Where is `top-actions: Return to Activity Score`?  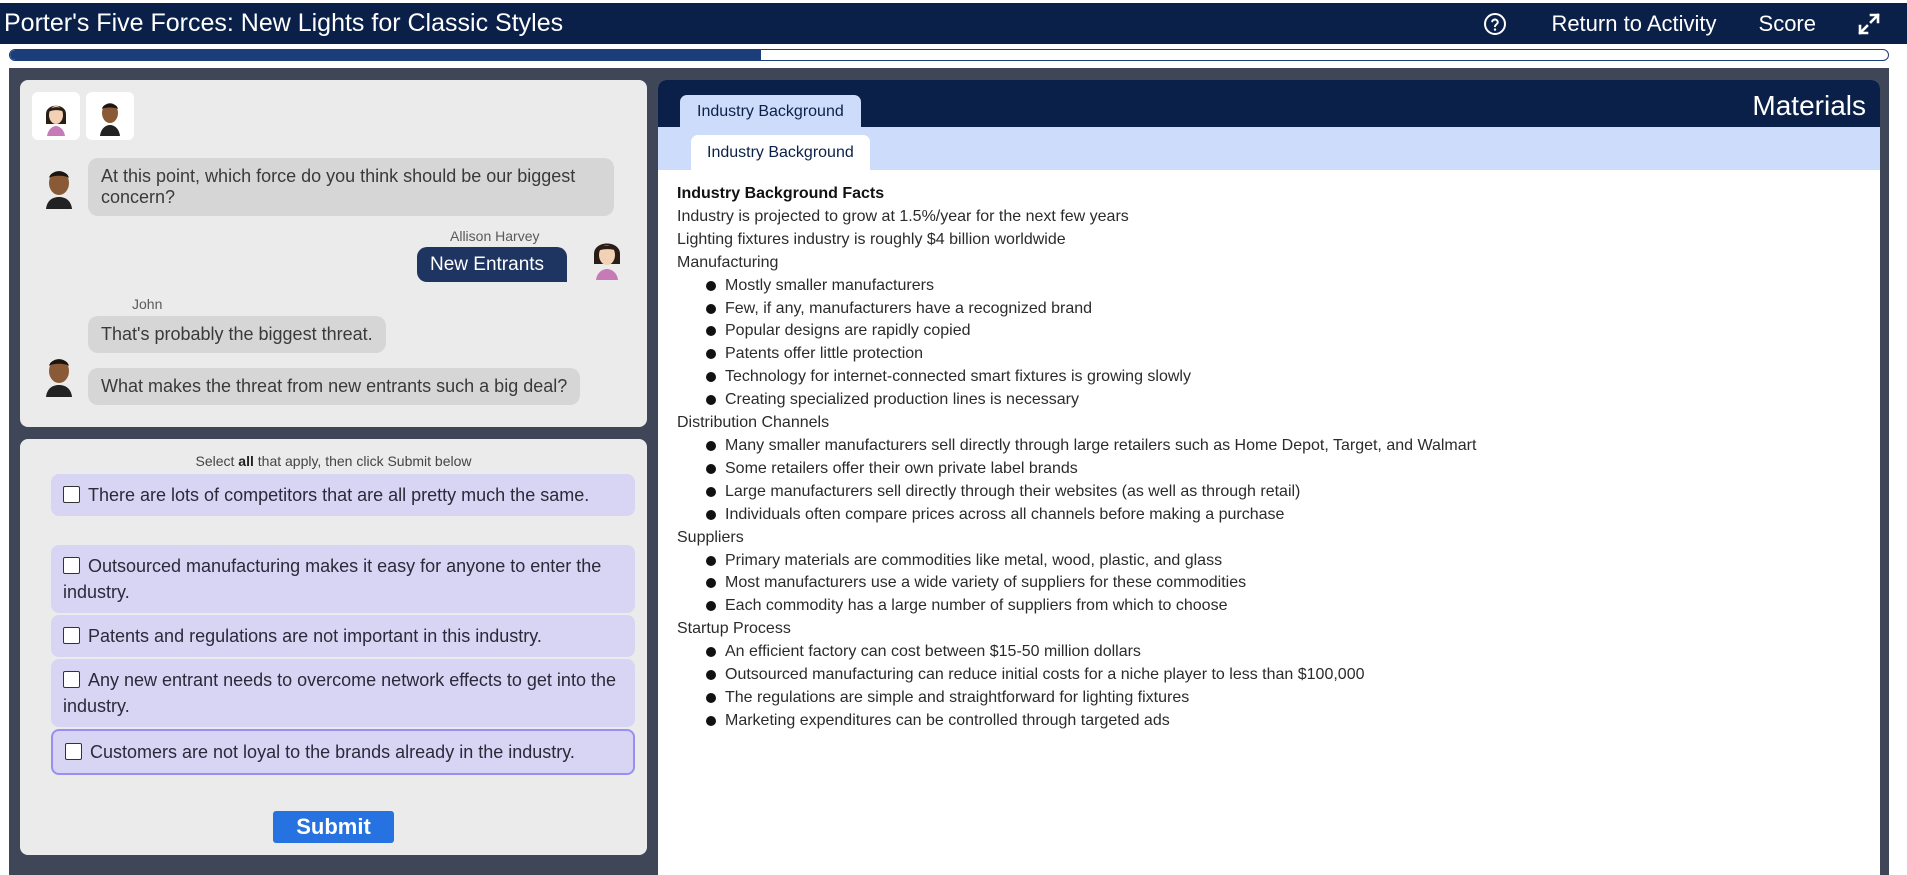 top-actions: Return to Activity Score is located at coordinates (1695, 23).